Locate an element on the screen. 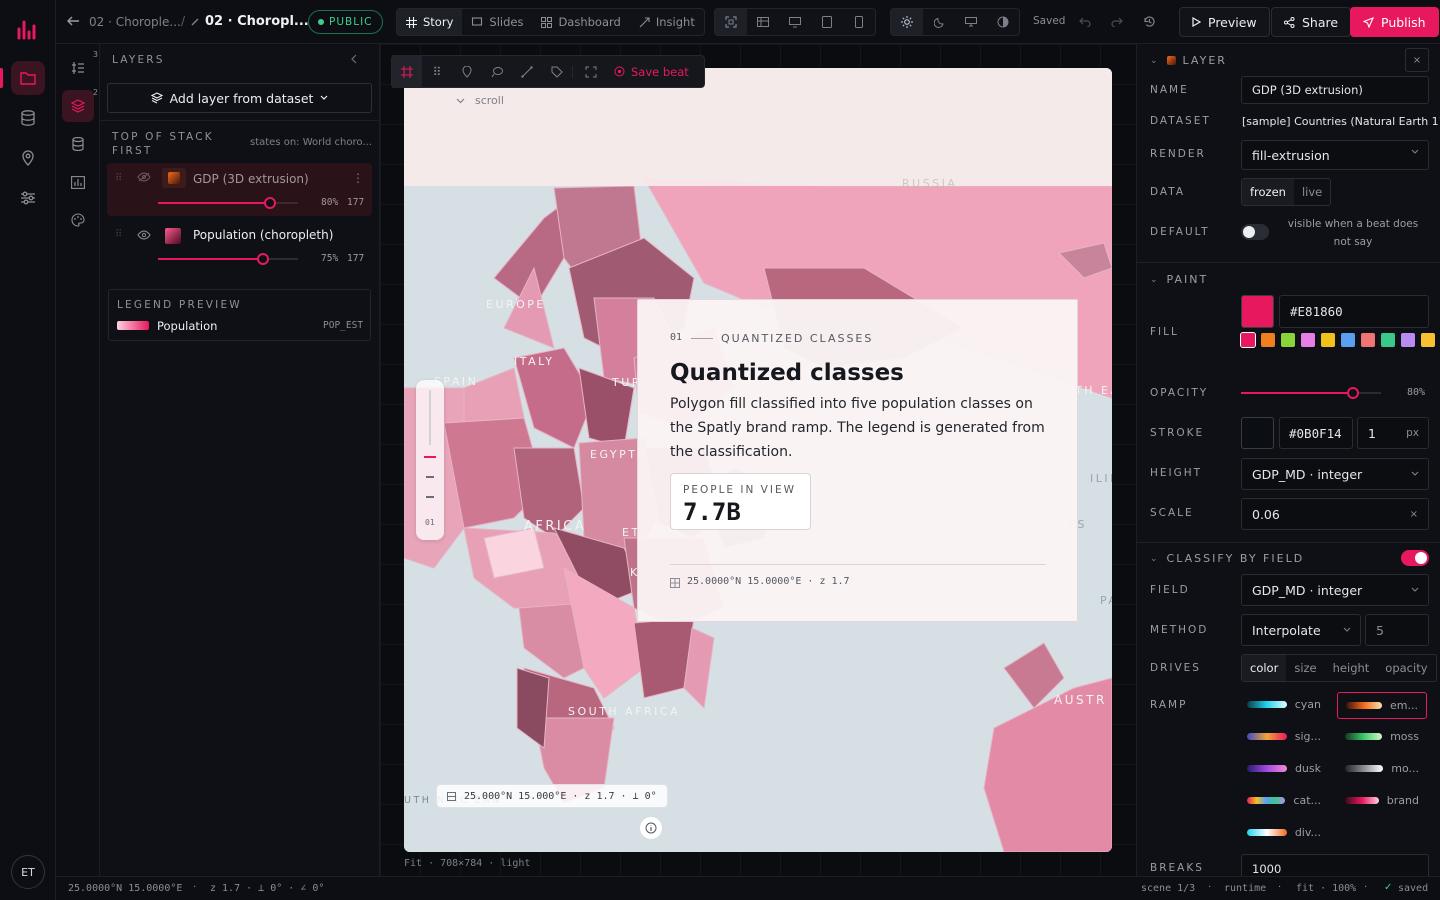 The width and height of the screenshot is (1440, 900). line-icon is located at coordinates (527, 71).